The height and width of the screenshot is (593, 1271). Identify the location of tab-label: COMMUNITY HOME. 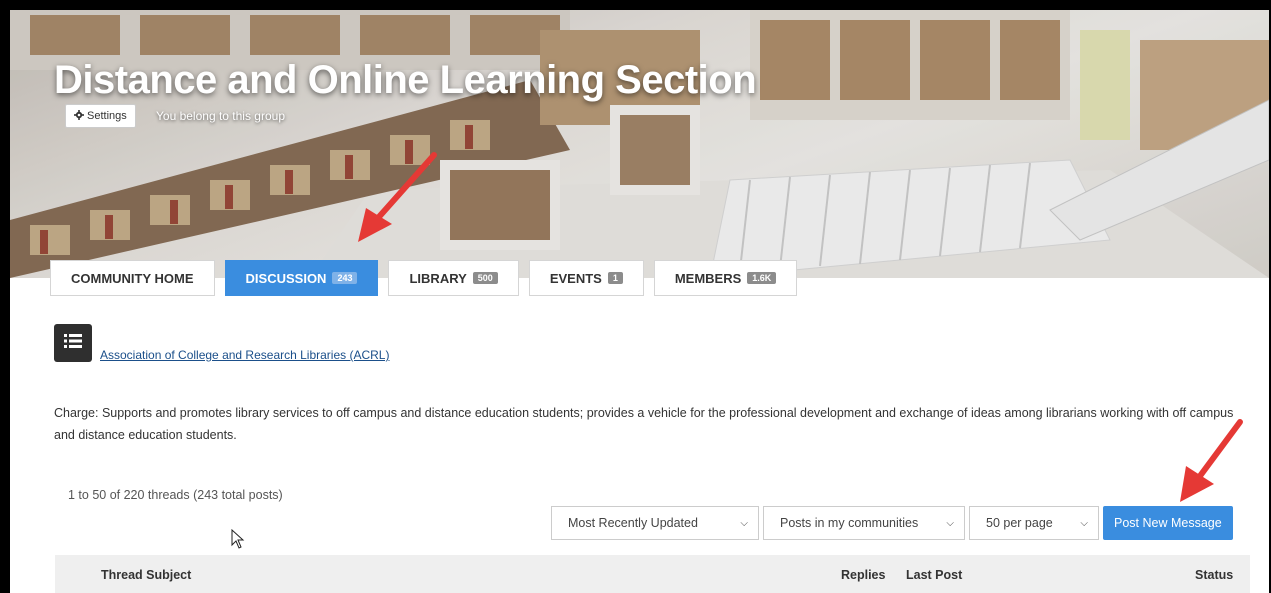
(132, 278).